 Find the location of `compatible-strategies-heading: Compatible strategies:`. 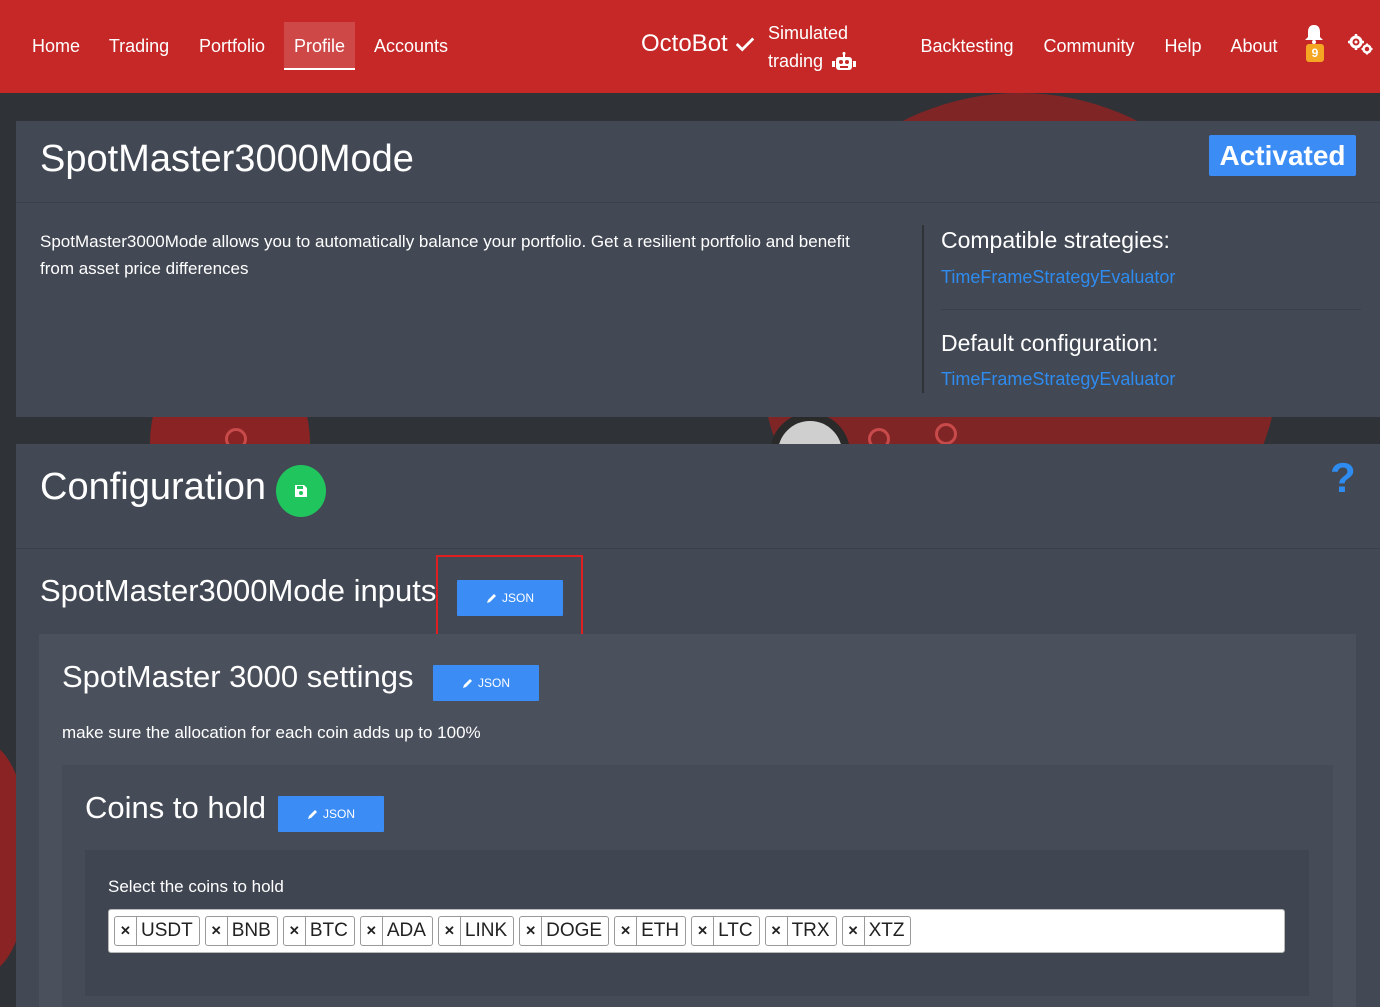

compatible-strategies-heading: Compatible strategies: is located at coordinates (1055, 240).